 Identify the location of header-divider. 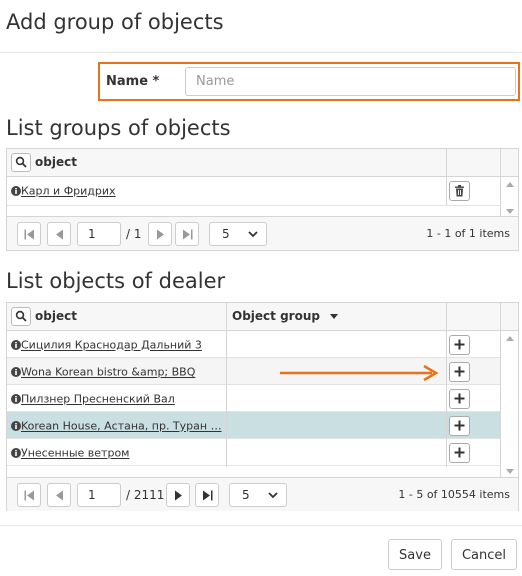
(261, 52).